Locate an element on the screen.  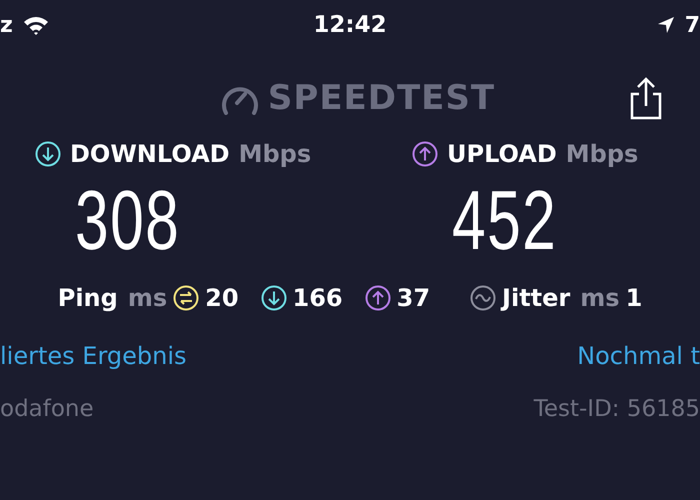
test-id-text: Test-ID: 56185 is located at coordinates (617, 409).